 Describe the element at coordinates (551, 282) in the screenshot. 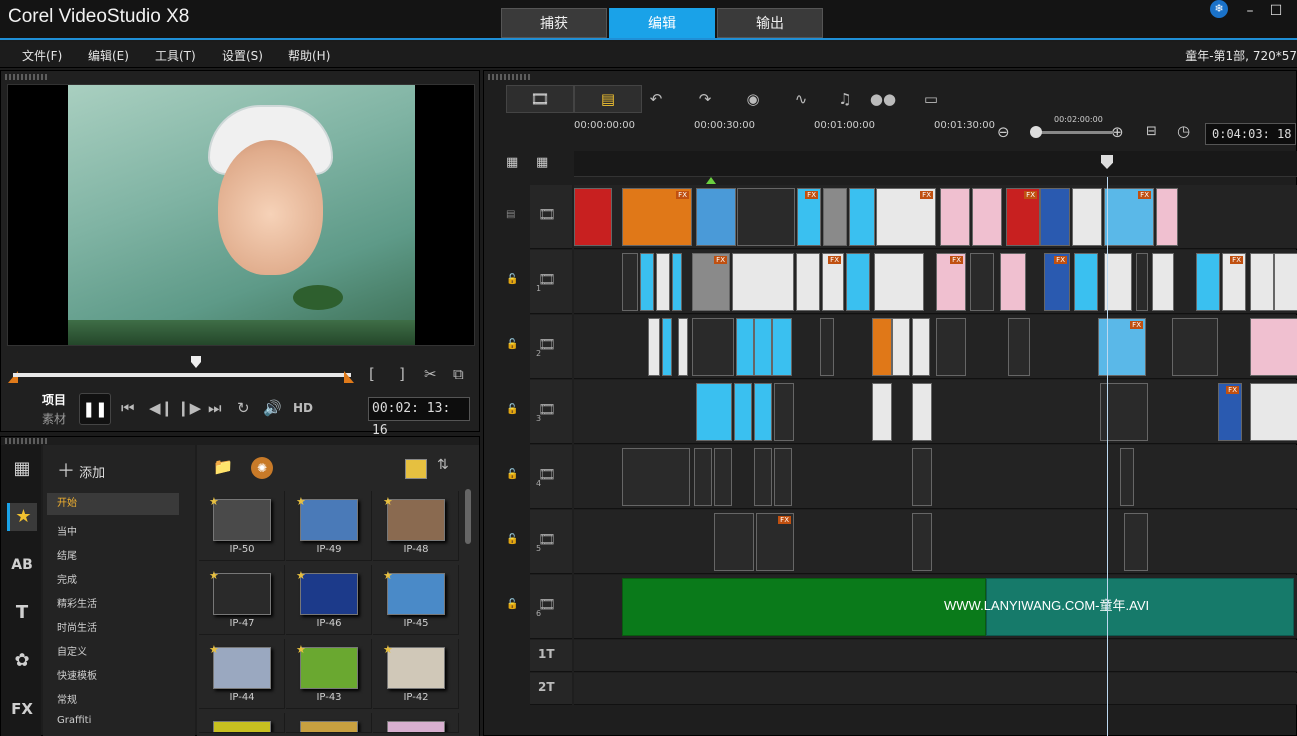

I see `track-header: 🎞 1` at that location.